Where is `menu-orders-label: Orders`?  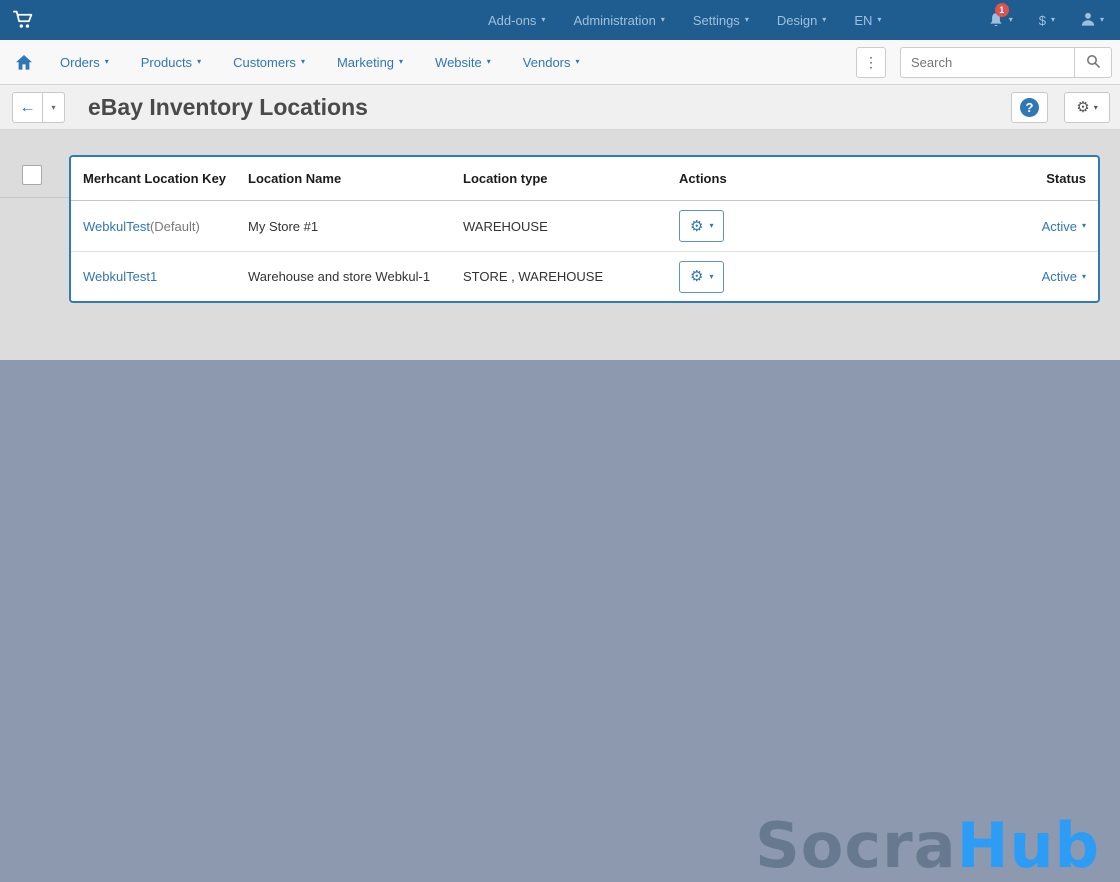
menu-orders-label: Orders is located at coordinates (80, 62).